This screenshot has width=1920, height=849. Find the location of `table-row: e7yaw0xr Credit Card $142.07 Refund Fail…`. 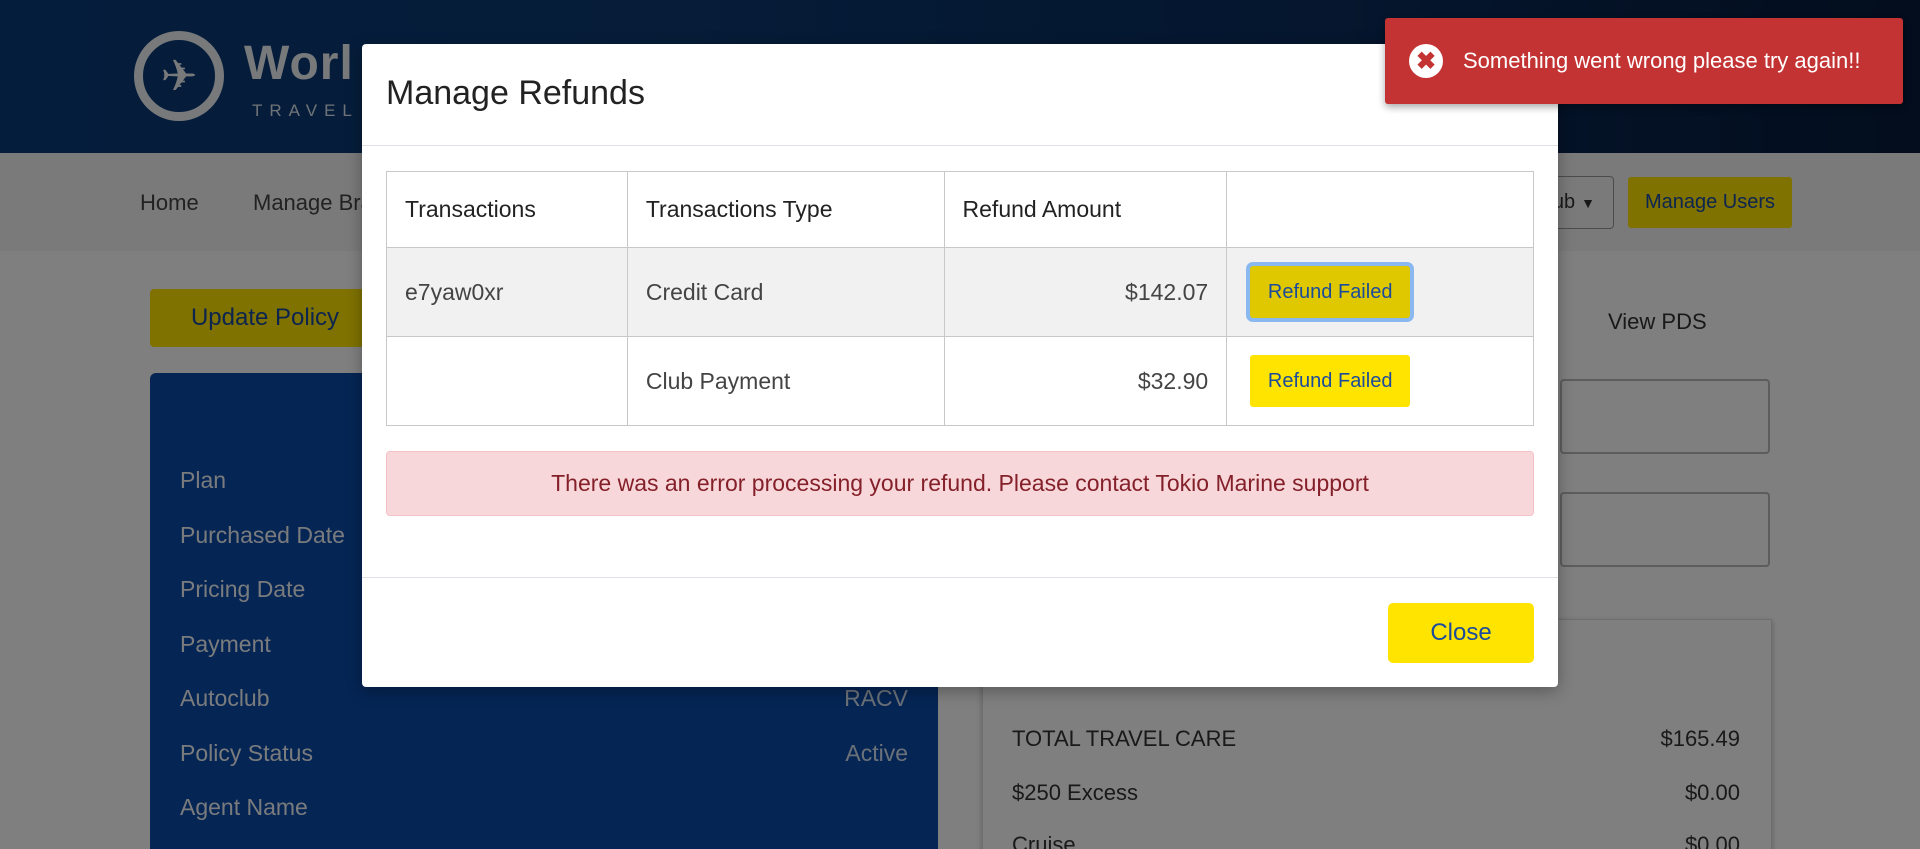

table-row: e7yaw0xr Credit Card $142.07 Refund Fail… is located at coordinates (960, 292).